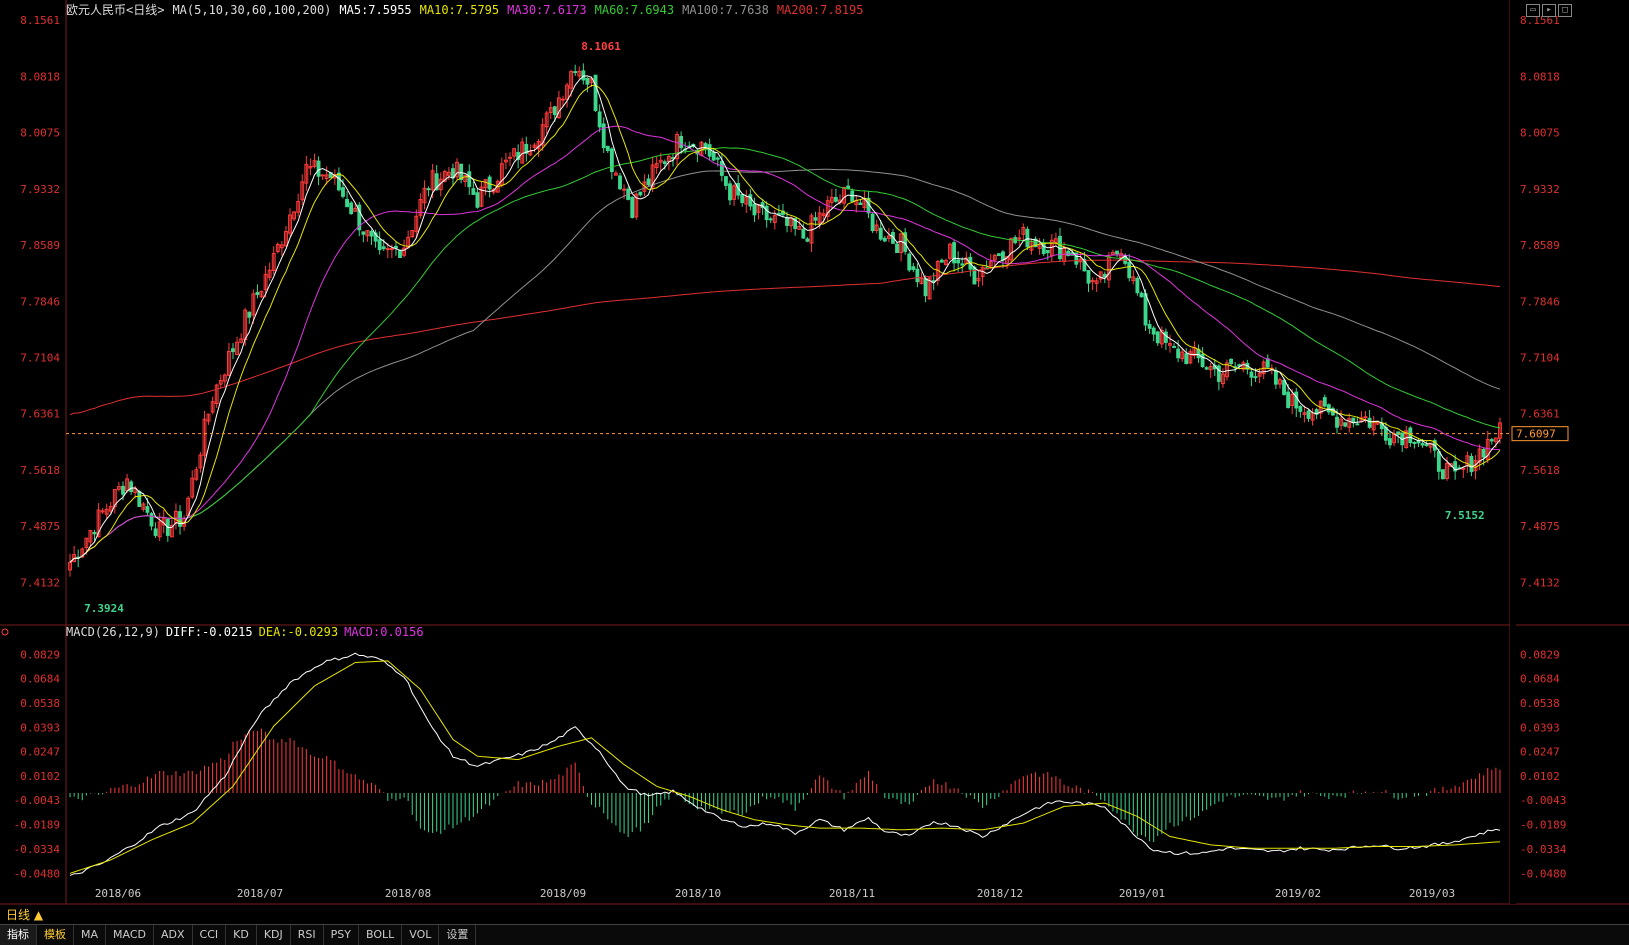 Image resolution: width=1629 pixels, height=945 pixels. What do you see at coordinates (40, 776) in the screenshot?
I see `macd-tick-left: 0.0102` at bounding box center [40, 776].